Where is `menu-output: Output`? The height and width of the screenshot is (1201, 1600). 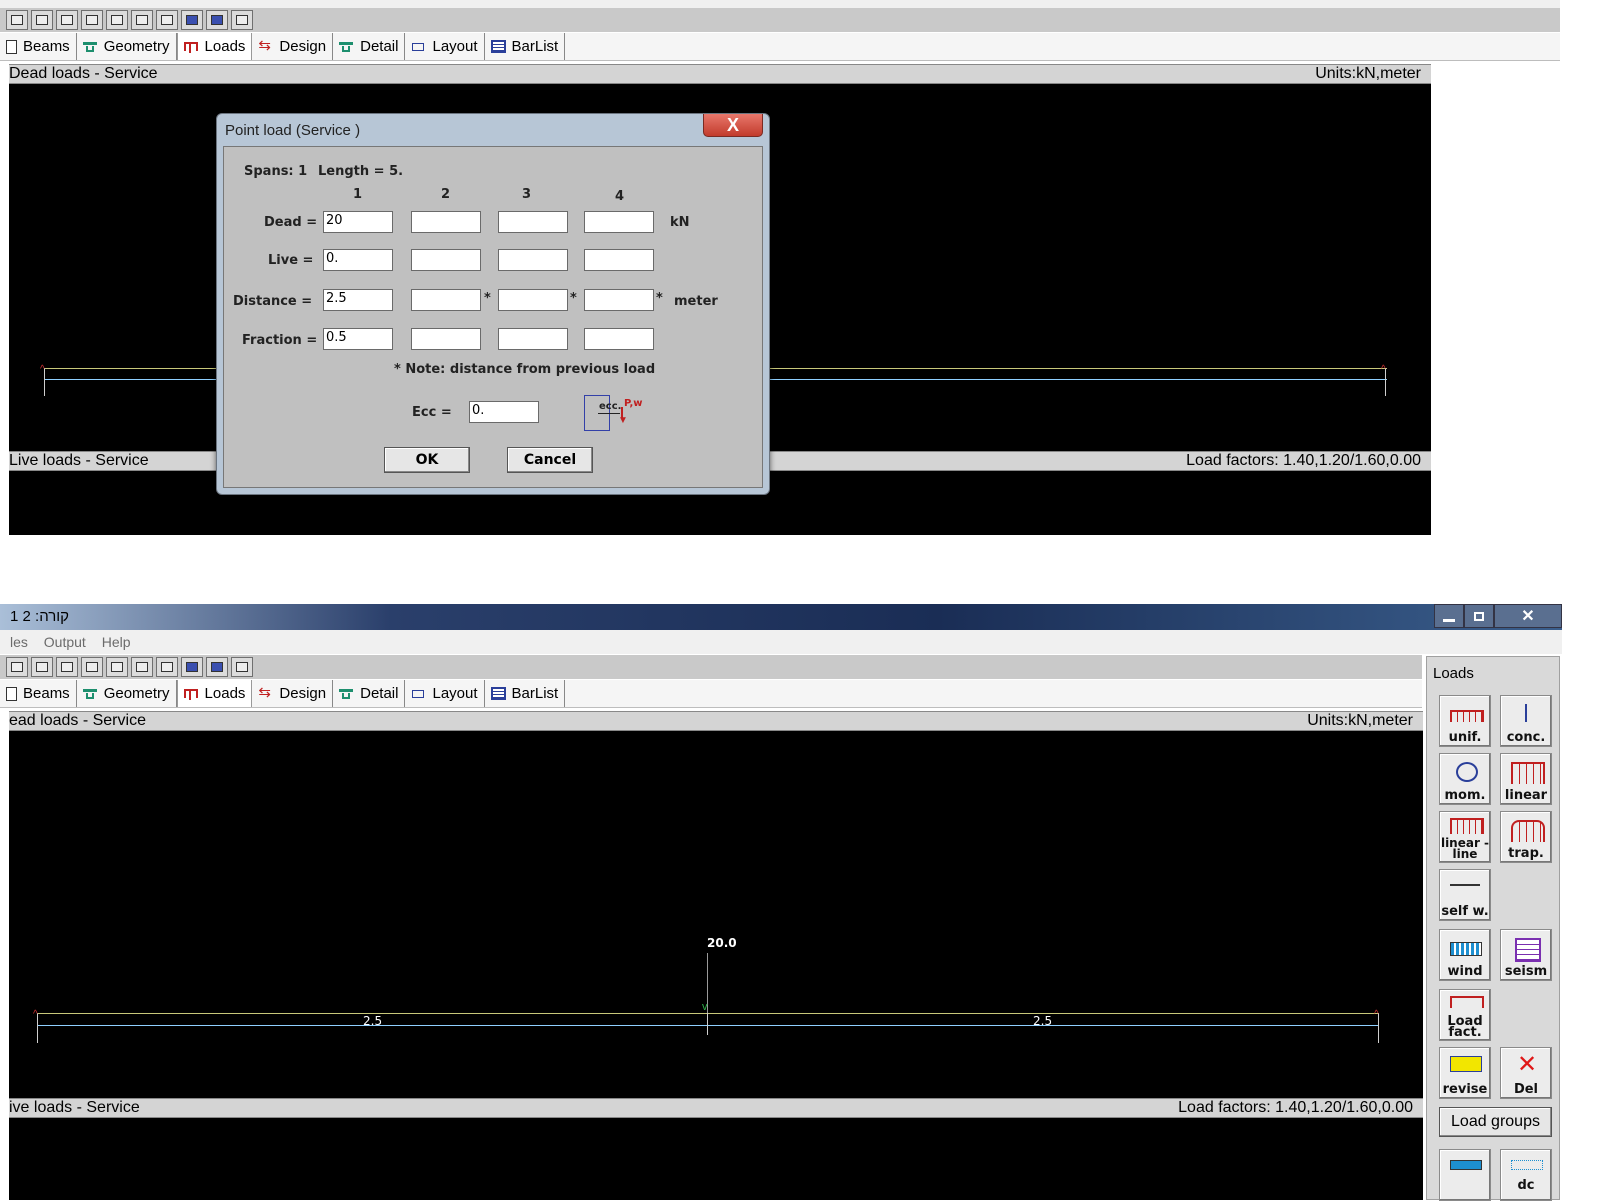
menu-output: Output is located at coordinates (65, 642).